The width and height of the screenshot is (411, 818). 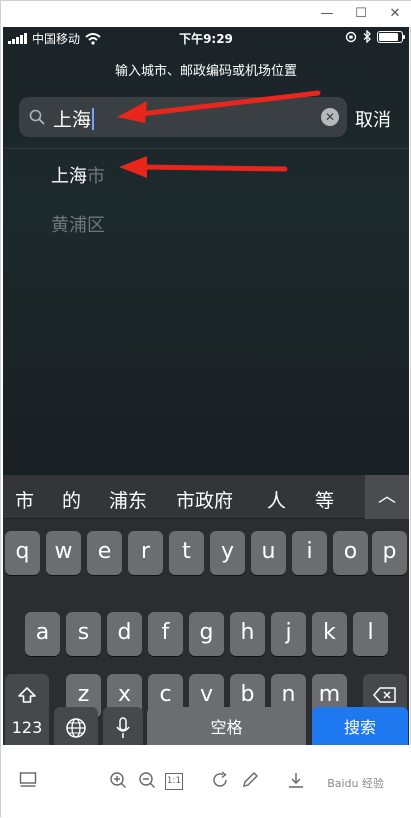 What do you see at coordinates (391, 36) in the screenshot?
I see `battery-icon` at bounding box center [391, 36].